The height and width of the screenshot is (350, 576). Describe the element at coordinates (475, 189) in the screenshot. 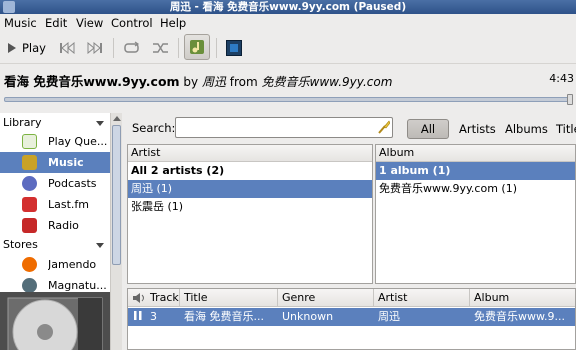

I see `album-row: 免费音乐www.9yy.com (1)` at that location.